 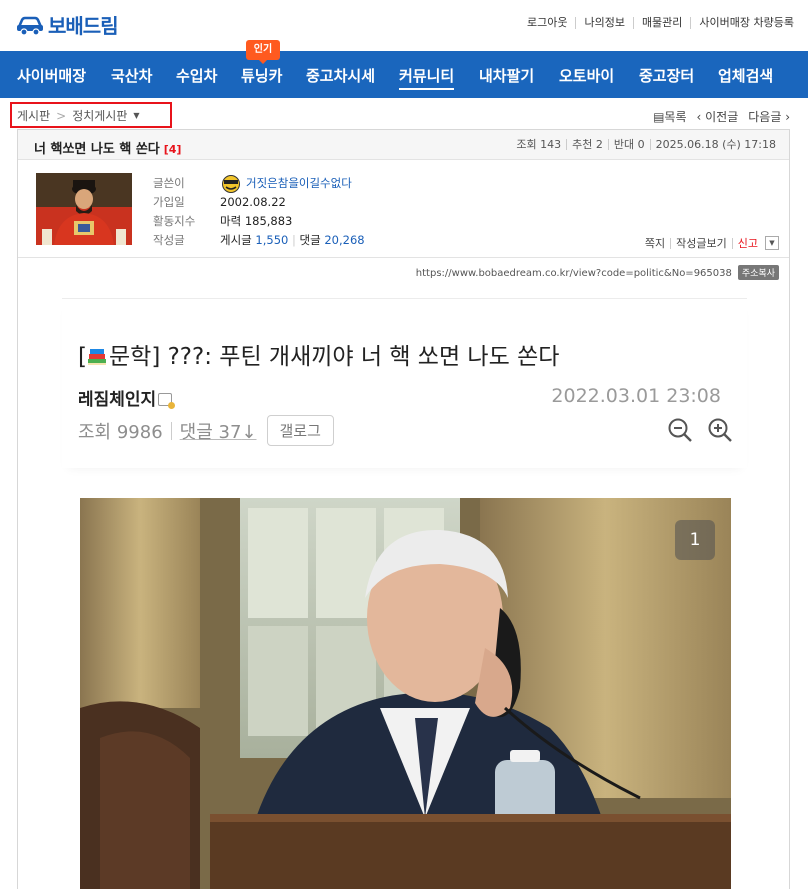 I want to click on oppose-count: 반대 0, so click(x=628, y=144).